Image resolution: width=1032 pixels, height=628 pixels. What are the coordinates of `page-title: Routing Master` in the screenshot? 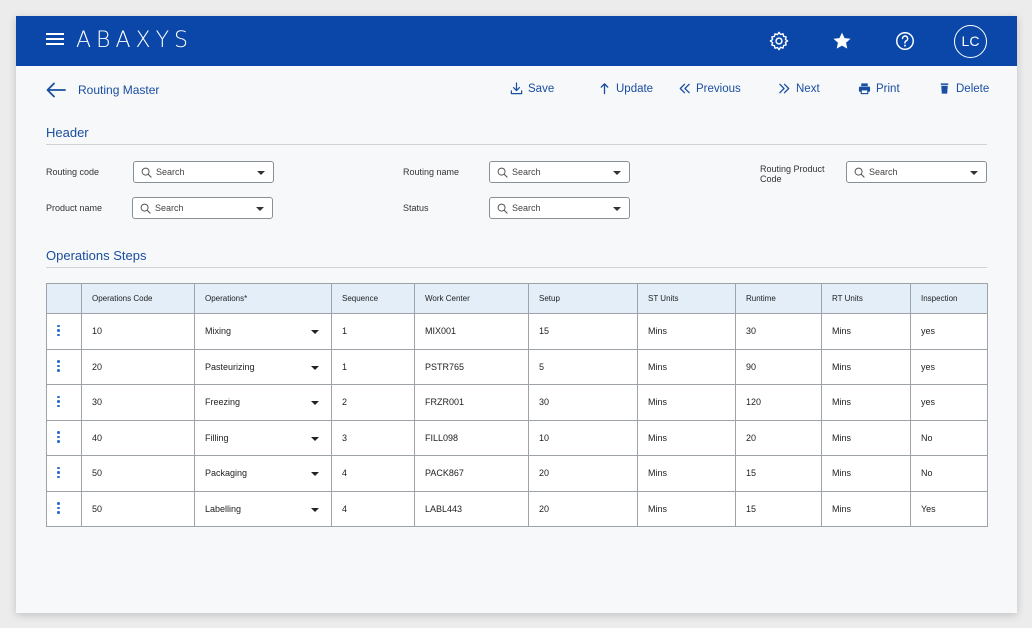 It's located at (119, 90).